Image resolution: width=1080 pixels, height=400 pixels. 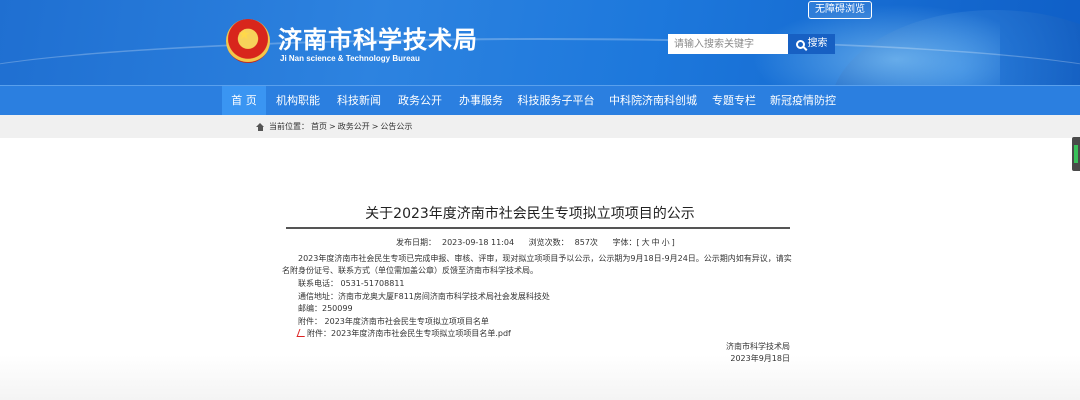 I want to click on search-input, so click(x=728, y=44).